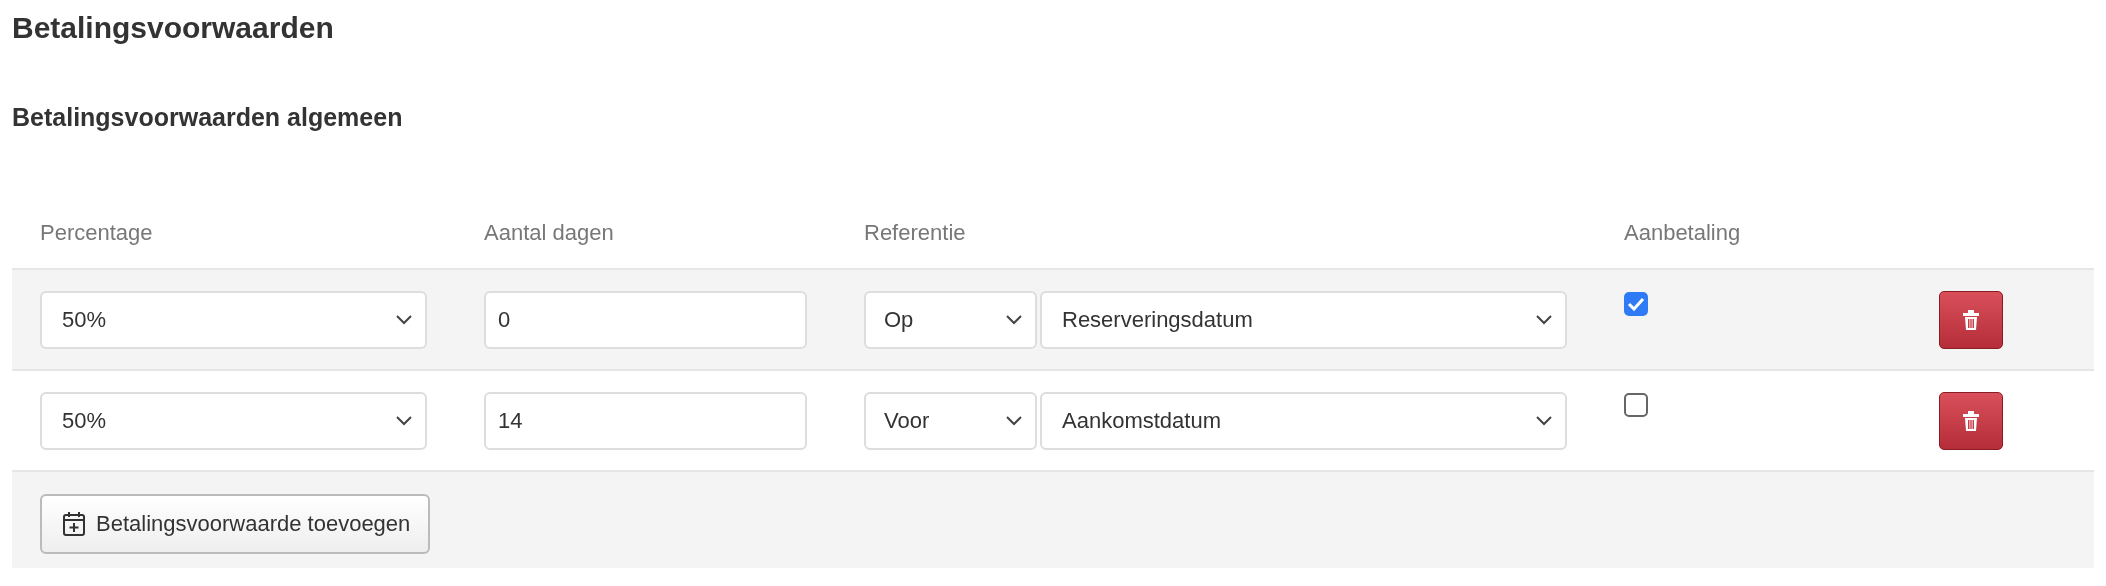  I want to click on dropdown: Voor, so click(950, 420).